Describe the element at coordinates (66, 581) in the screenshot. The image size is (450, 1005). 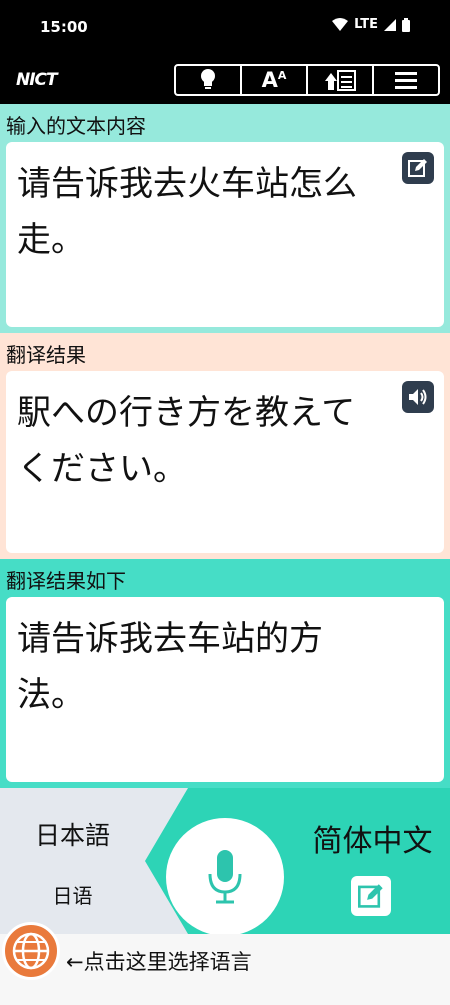
I see `back-translation-label: 翻译结果如下` at that location.